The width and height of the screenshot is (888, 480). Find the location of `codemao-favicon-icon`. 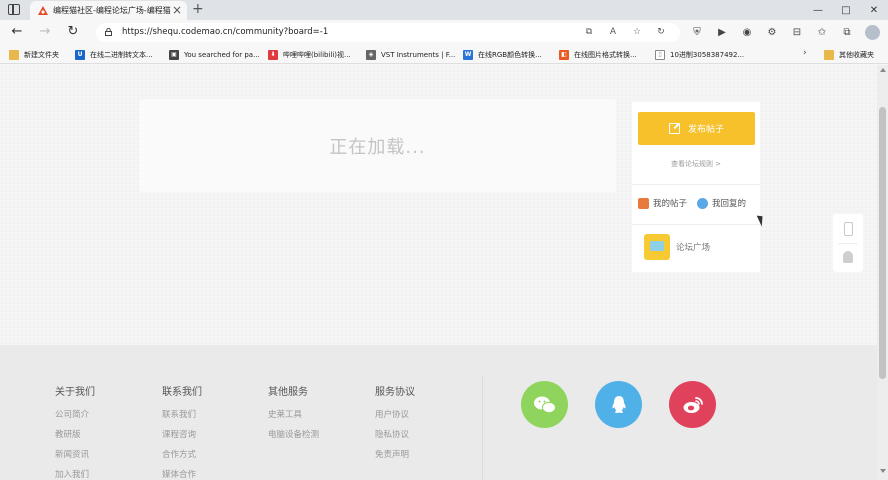

codemao-favicon-icon is located at coordinates (43, 10).